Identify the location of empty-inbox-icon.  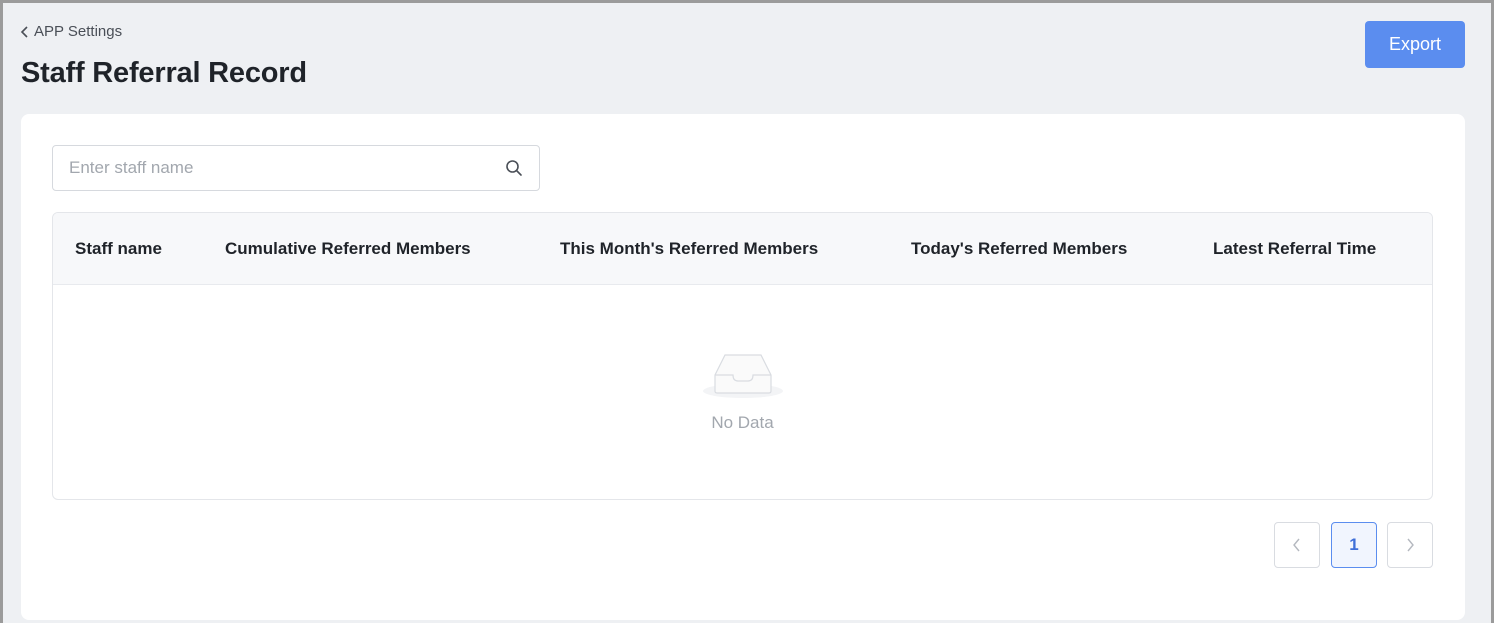
(743, 376).